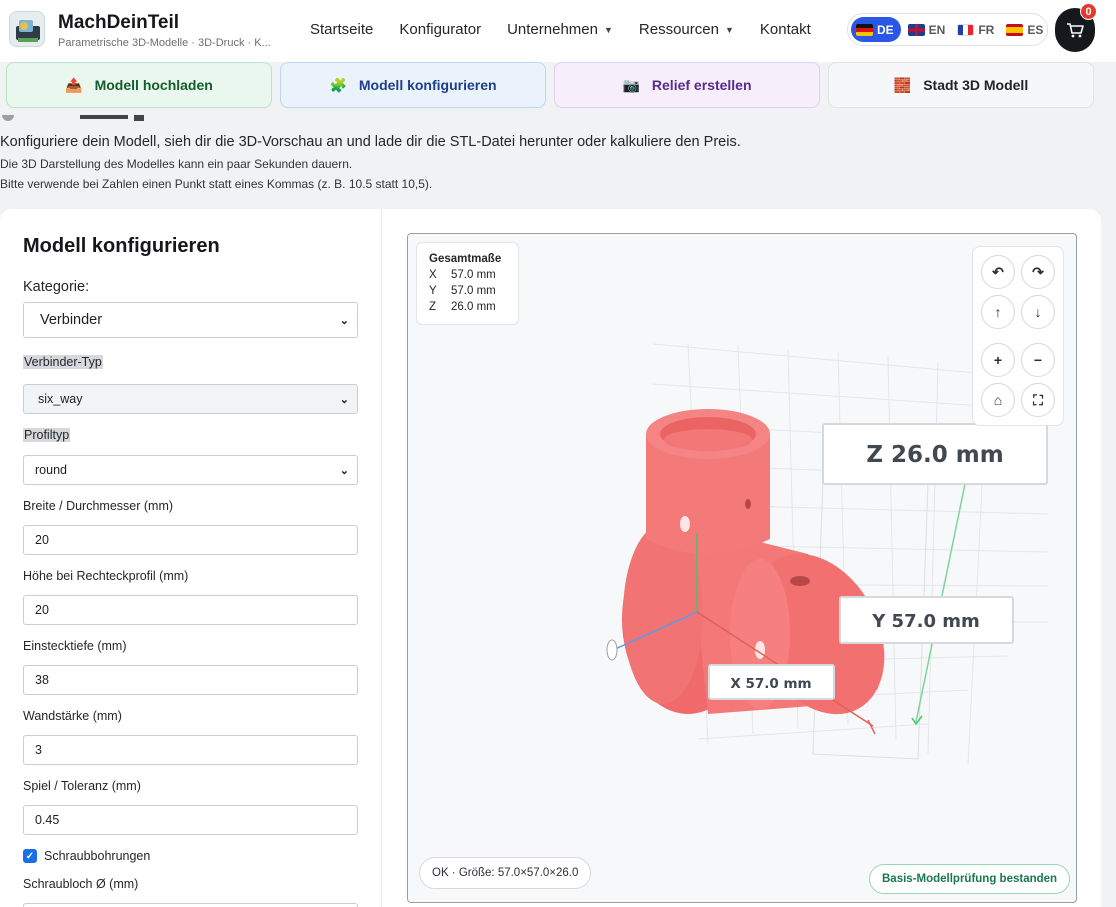 This screenshot has width=1116, height=907. I want to click on tilt-up-button: ↑, so click(998, 312).